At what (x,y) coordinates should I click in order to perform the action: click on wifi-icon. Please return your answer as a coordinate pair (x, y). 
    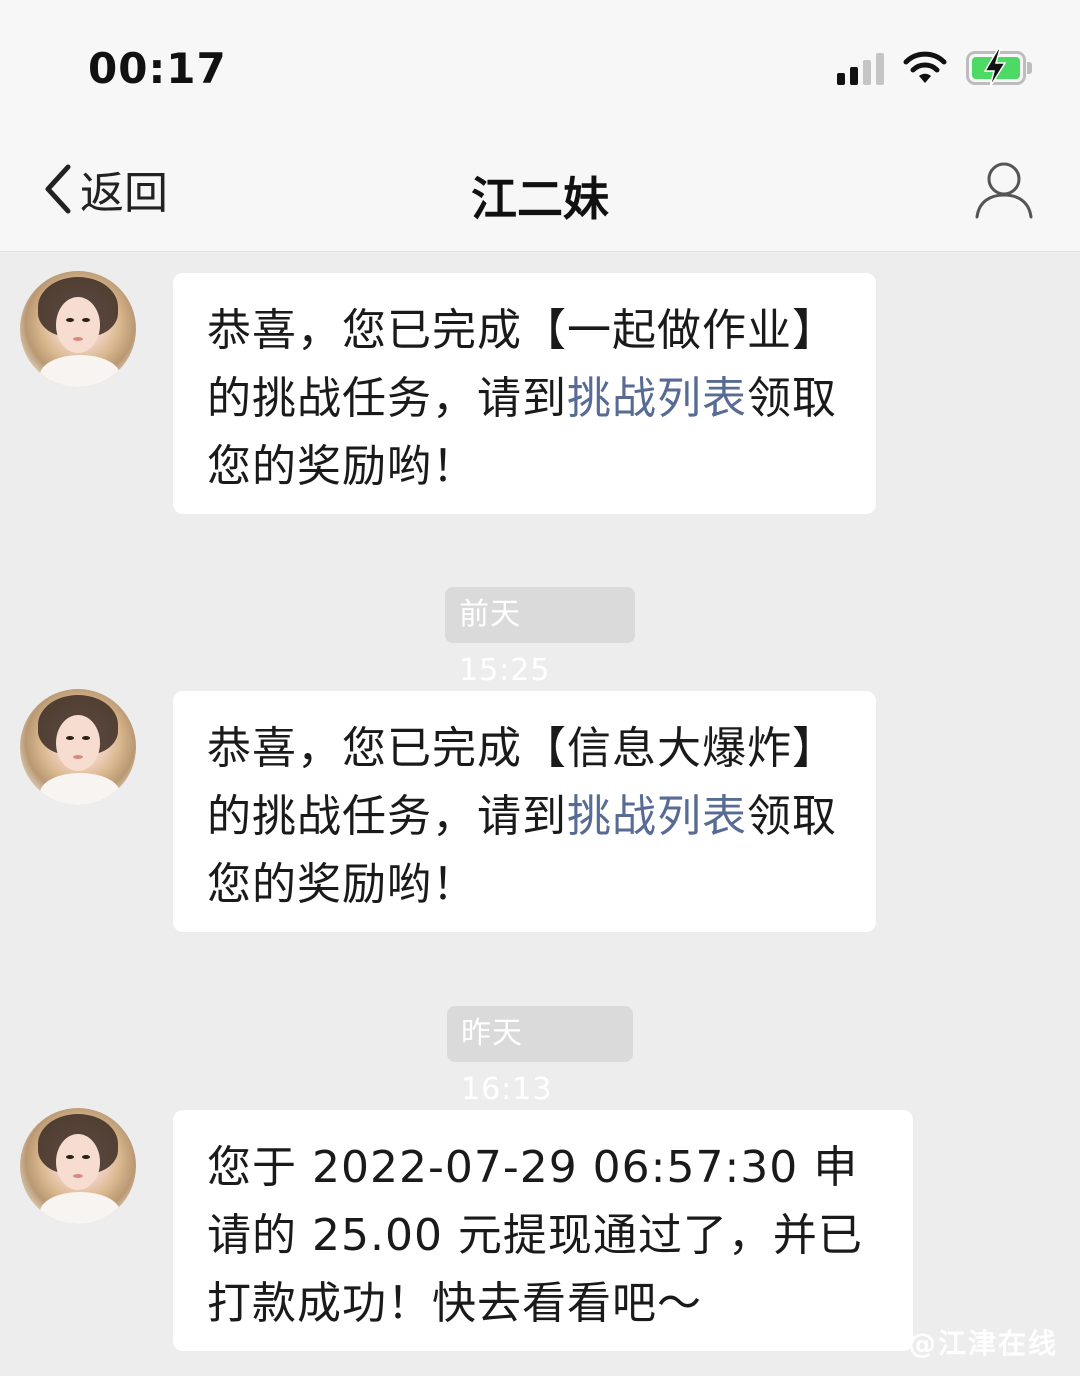
    Looking at the image, I should click on (925, 67).